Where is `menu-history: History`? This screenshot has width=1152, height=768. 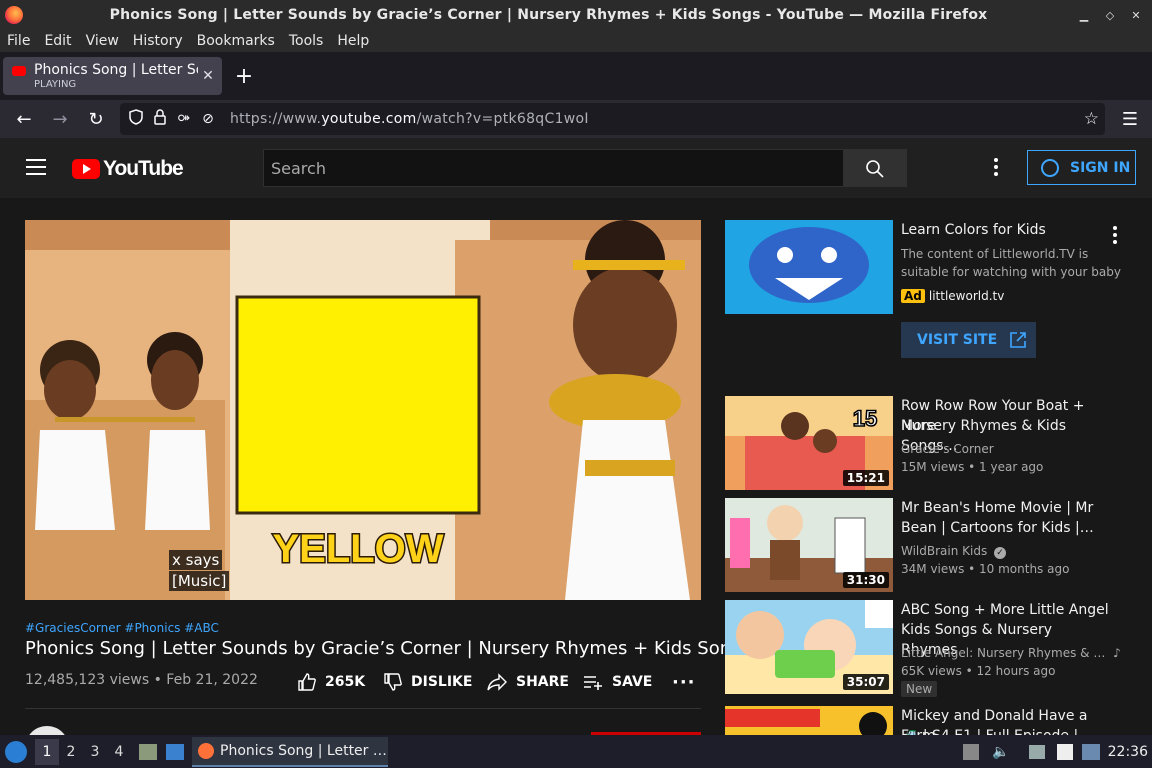 menu-history: History is located at coordinates (158, 41).